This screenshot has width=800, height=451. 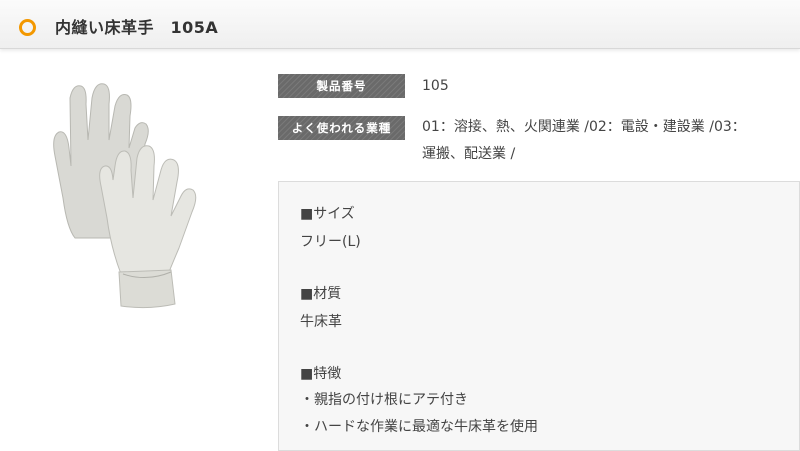 What do you see at coordinates (27, 27) in the screenshot?
I see `ring-icon` at bounding box center [27, 27].